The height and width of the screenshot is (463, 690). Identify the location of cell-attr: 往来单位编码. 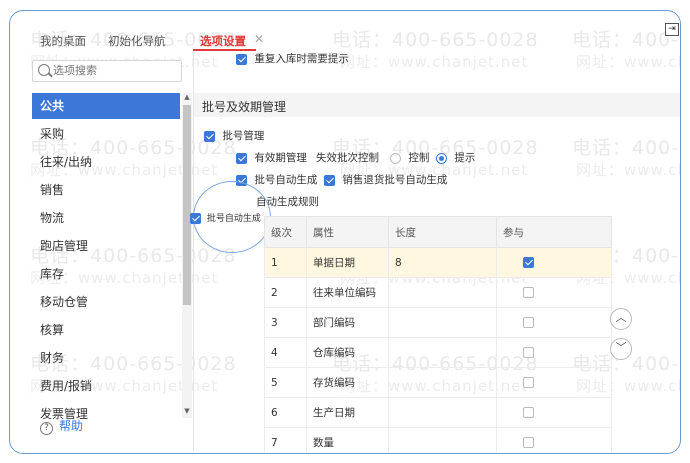
(347, 292).